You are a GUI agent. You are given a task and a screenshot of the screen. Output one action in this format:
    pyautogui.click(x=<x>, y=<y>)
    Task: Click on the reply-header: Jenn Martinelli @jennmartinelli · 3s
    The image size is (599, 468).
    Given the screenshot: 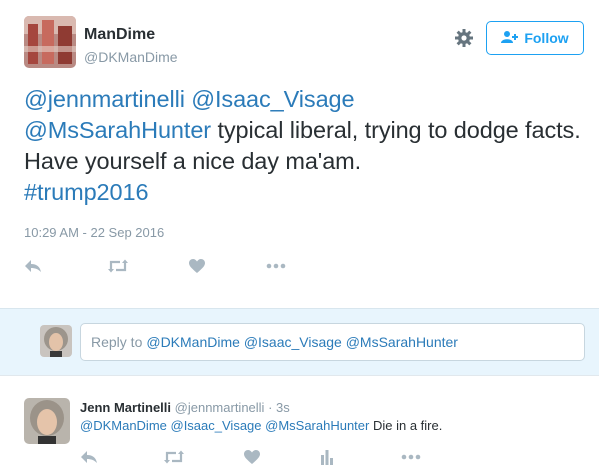 What is the action you would take?
    pyautogui.click(x=185, y=407)
    